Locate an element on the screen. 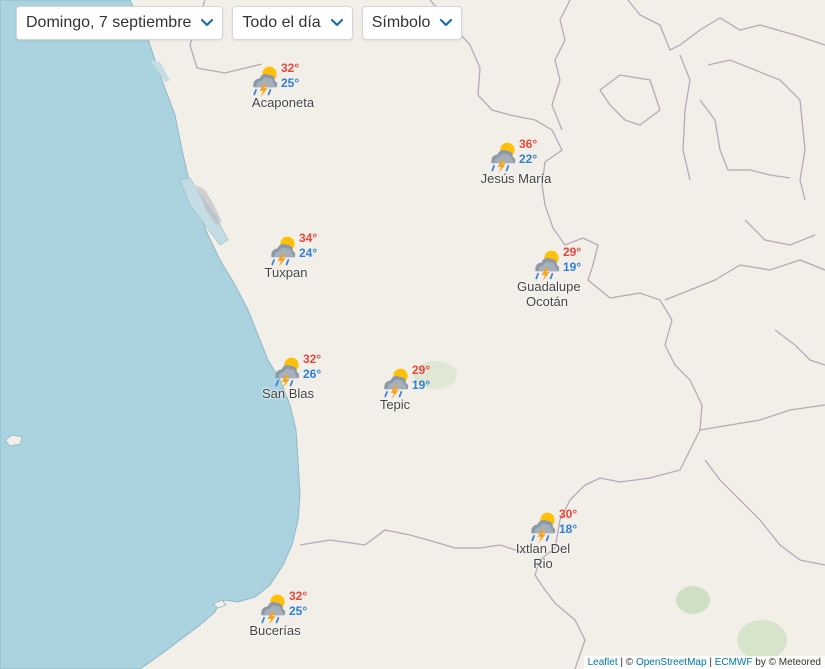  temp-min: 24° is located at coordinates (308, 253).